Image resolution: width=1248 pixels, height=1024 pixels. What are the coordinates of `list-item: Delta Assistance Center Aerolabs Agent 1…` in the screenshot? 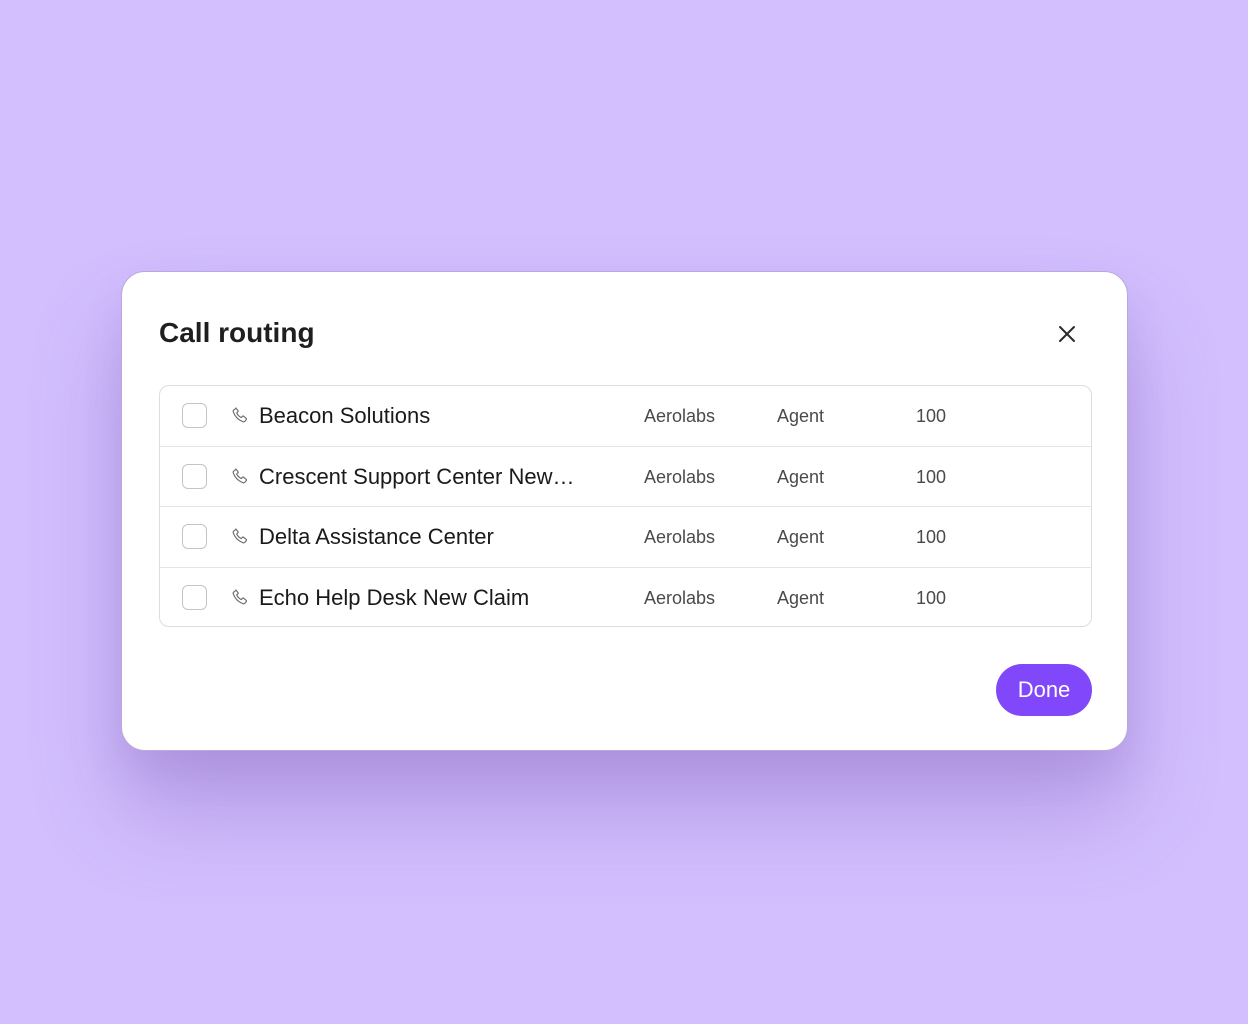 It's located at (625, 537).